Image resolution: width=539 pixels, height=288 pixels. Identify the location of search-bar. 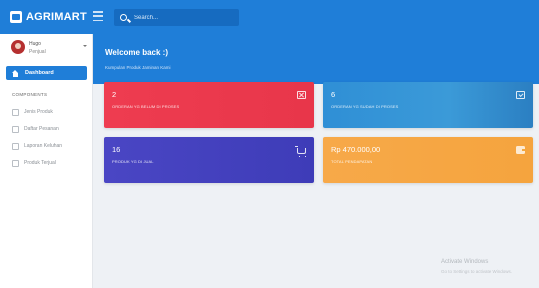
(176, 17).